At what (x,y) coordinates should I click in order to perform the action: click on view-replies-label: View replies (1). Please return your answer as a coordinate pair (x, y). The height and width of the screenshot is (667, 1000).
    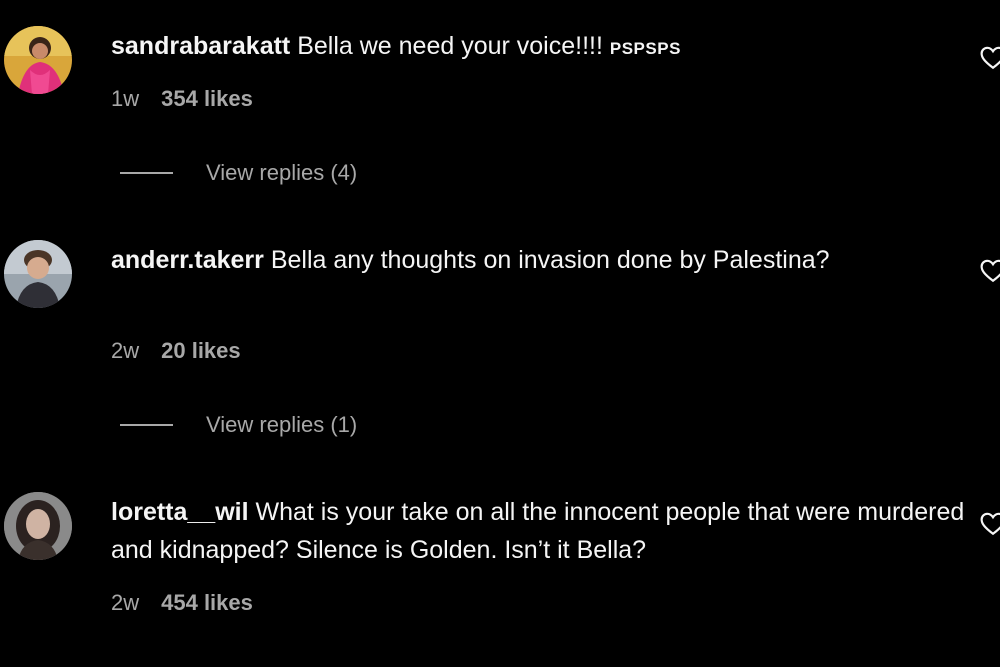
    Looking at the image, I should click on (281, 425).